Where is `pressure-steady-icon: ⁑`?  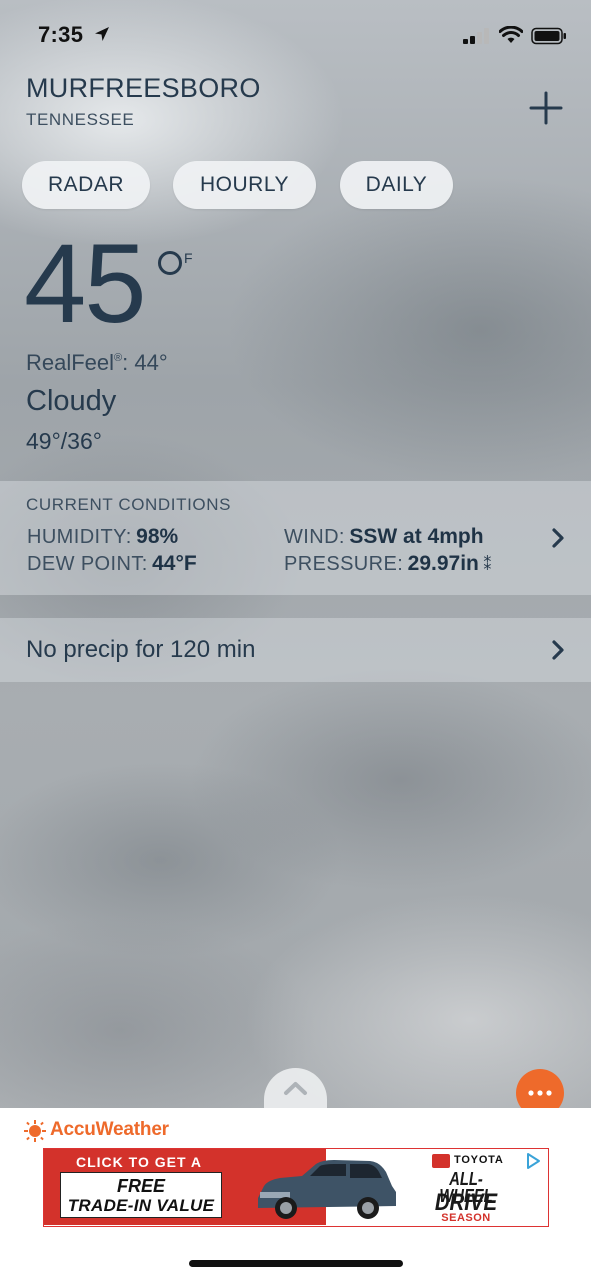
pressure-steady-icon: ⁑ is located at coordinates (487, 565).